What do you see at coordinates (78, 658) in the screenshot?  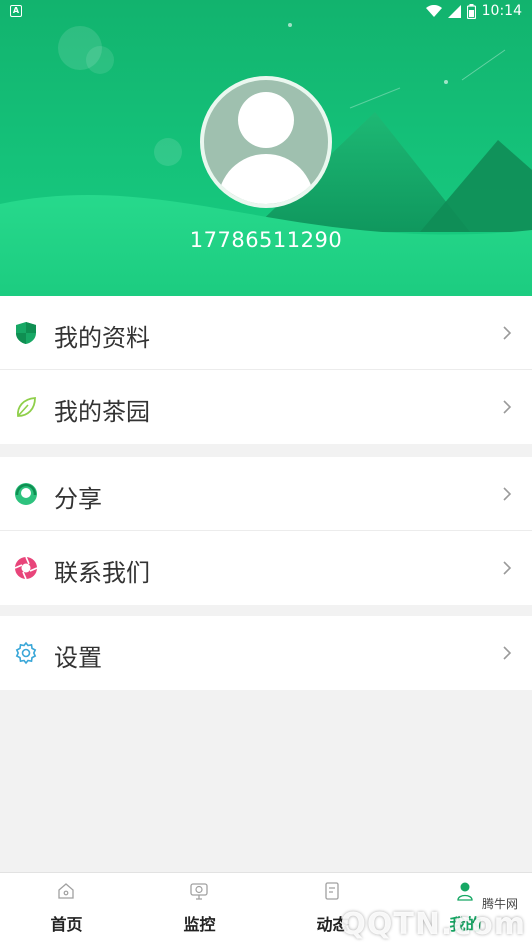 I see `menu-item-label: 设置` at bounding box center [78, 658].